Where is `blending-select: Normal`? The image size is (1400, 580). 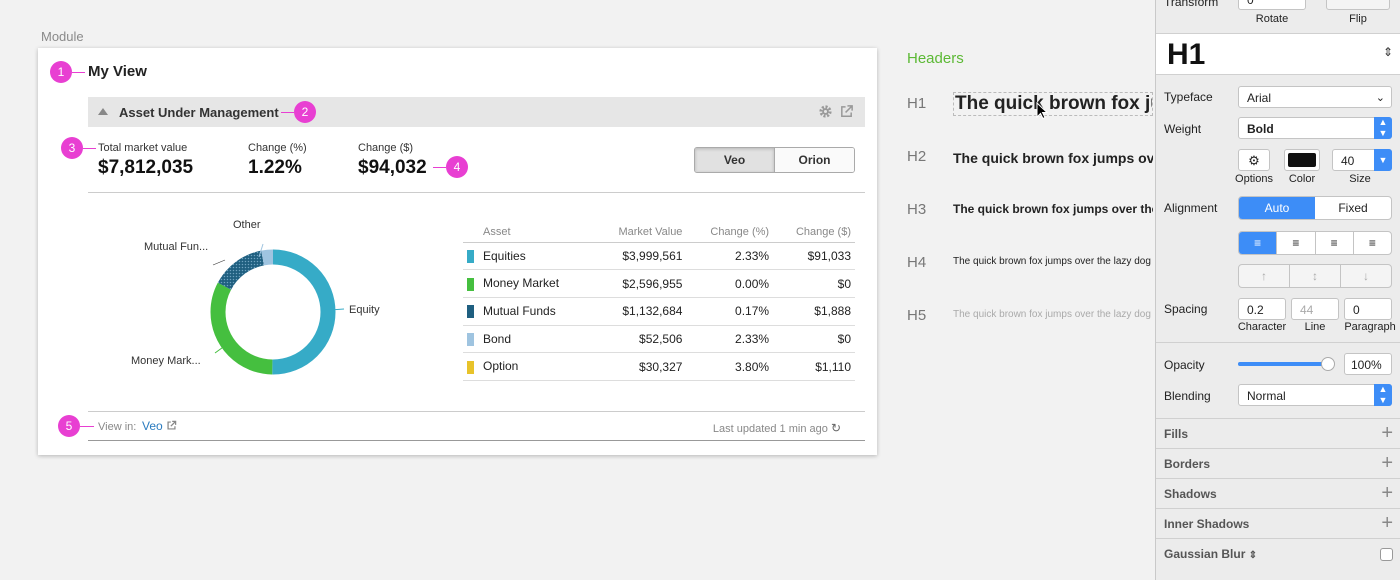 blending-select: Normal is located at coordinates (1315, 395).